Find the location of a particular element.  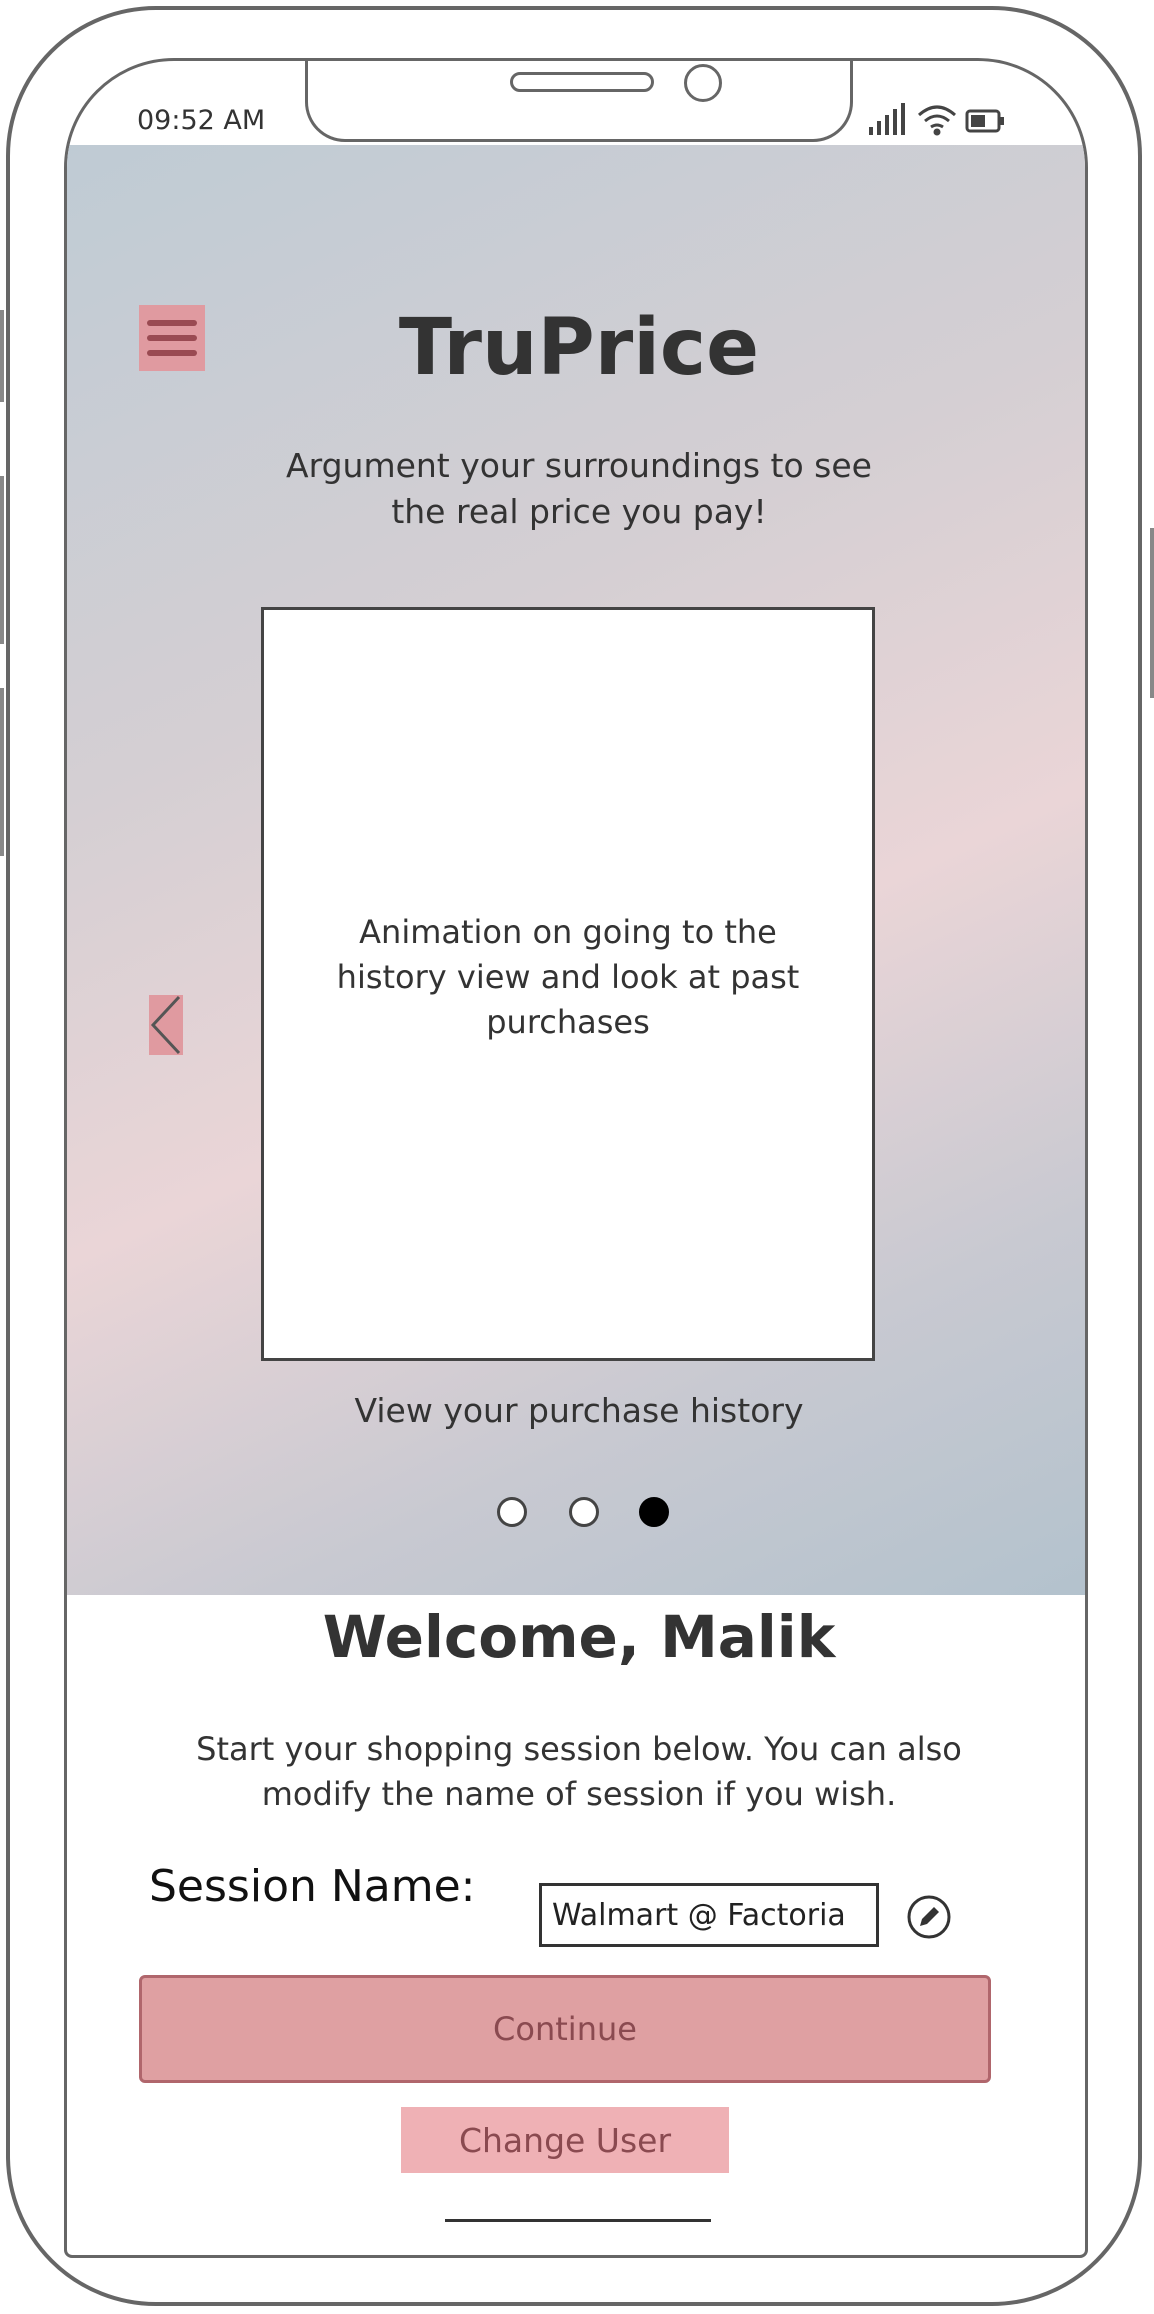

status-time: 09:52 AM is located at coordinates (201, 120).